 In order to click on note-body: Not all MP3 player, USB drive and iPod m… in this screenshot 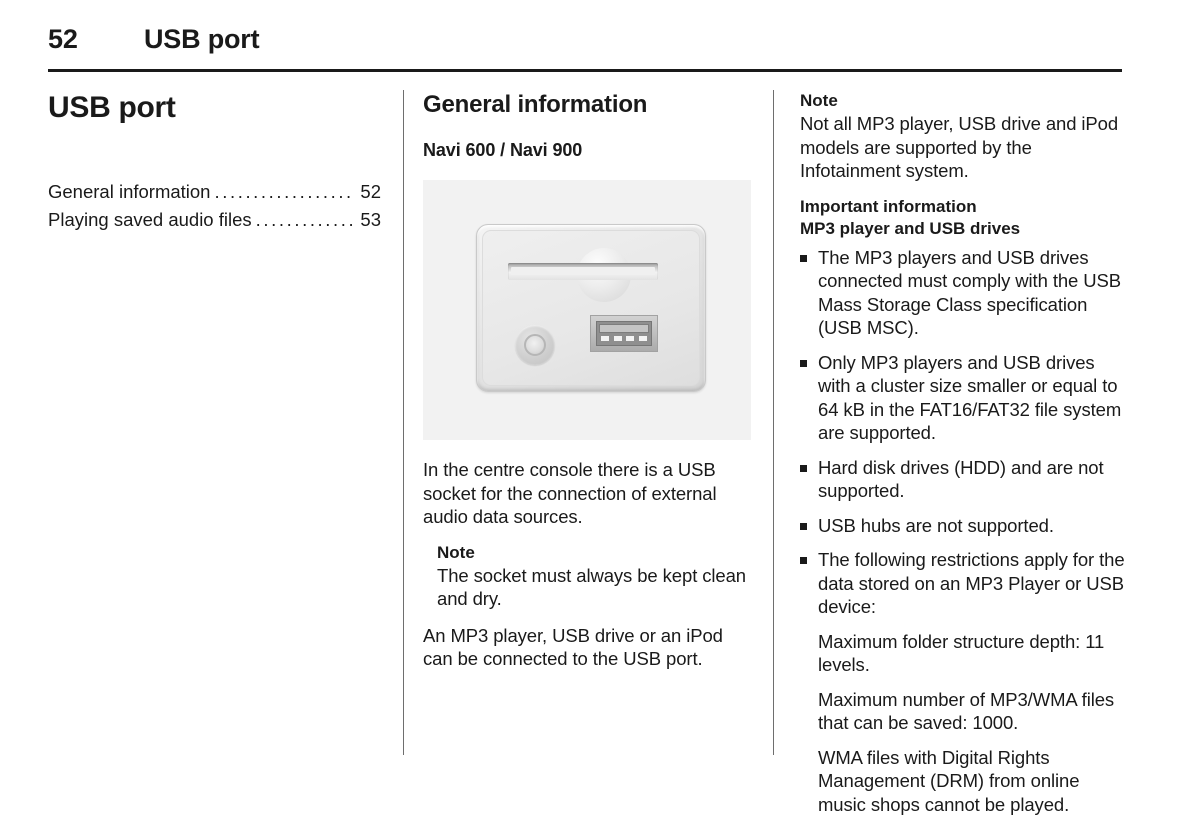, I will do `click(959, 147)`.